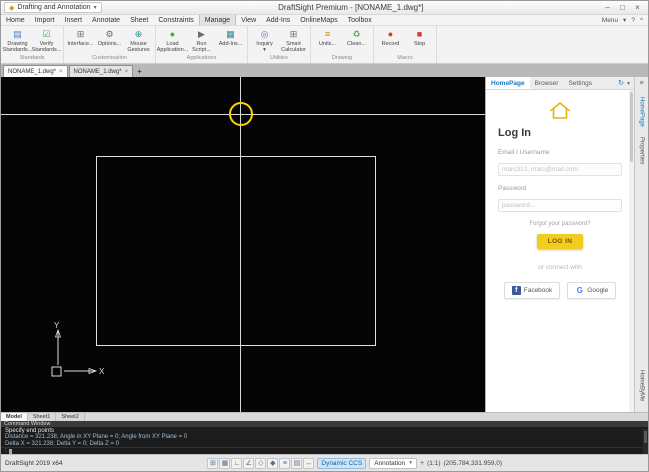 This screenshot has height=472, width=649. Describe the element at coordinates (514, 133) in the screenshot. I see `login-title: Log In` at that location.